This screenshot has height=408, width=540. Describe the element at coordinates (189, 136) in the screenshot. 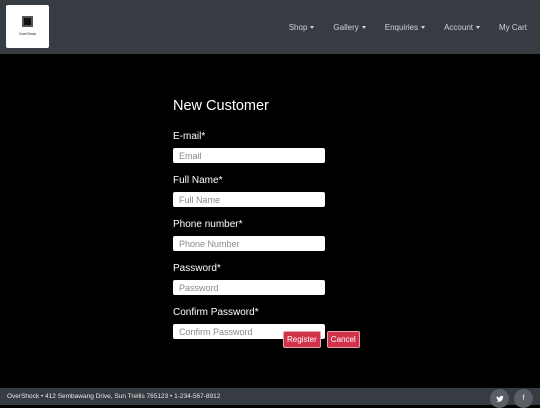

I see `email-label: E-mail*` at that location.